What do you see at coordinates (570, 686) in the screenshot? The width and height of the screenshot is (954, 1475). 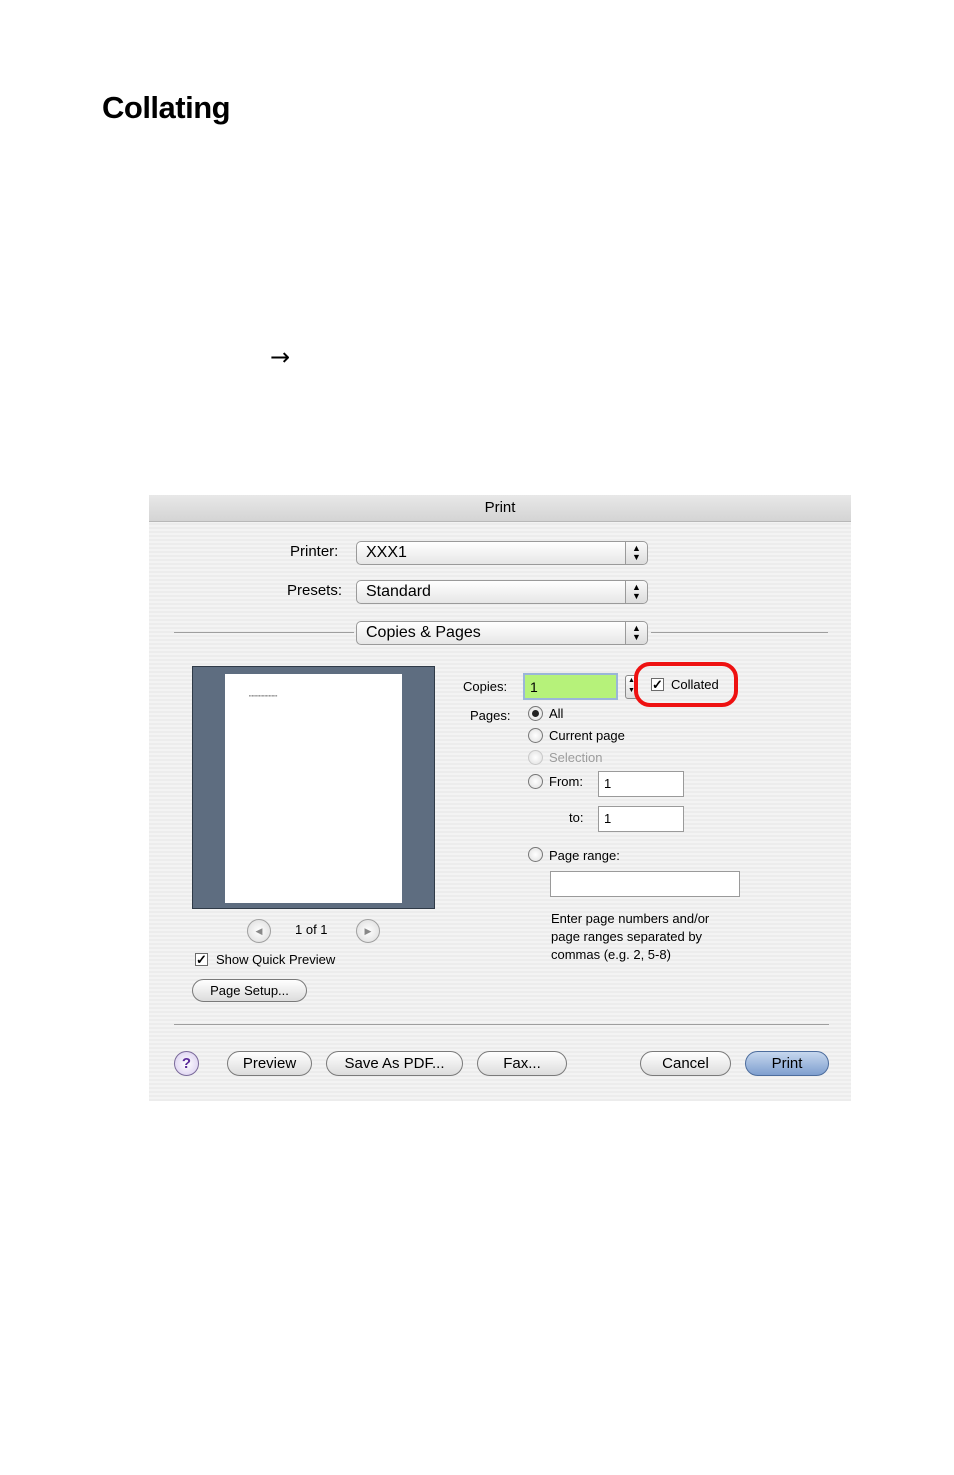 I see `copies-field: 1` at bounding box center [570, 686].